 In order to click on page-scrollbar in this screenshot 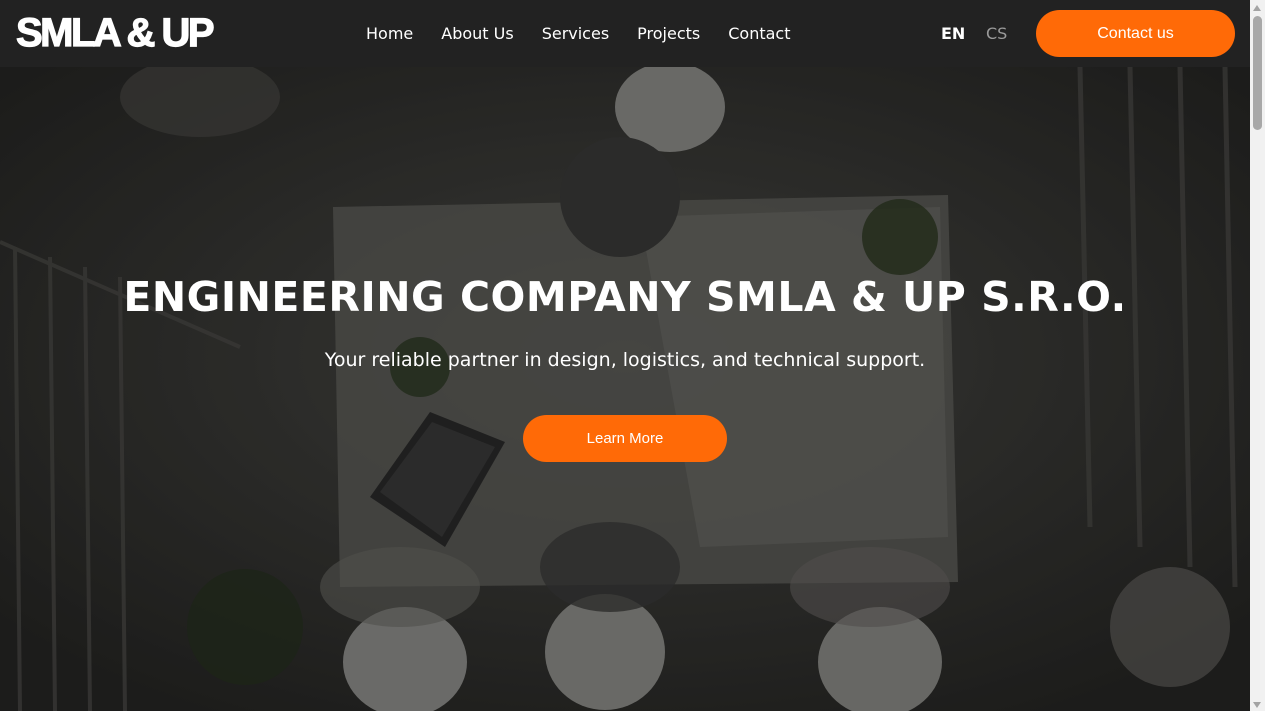, I will do `click(1257, 355)`.